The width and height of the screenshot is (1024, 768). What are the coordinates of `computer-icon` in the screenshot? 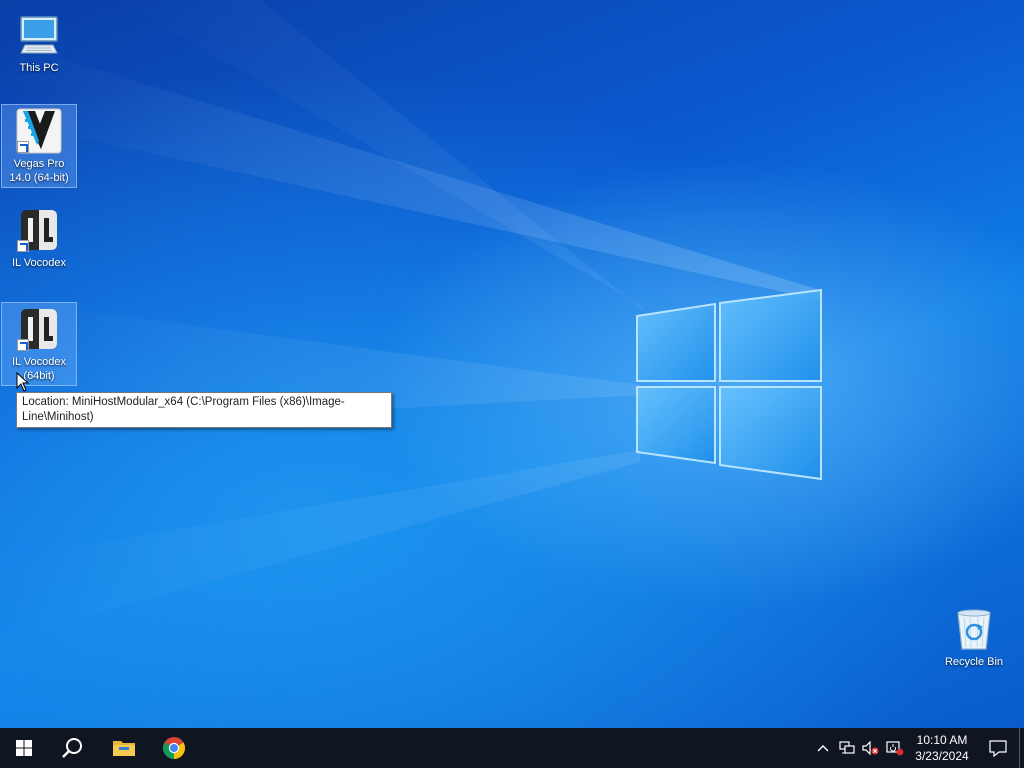 It's located at (39, 35).